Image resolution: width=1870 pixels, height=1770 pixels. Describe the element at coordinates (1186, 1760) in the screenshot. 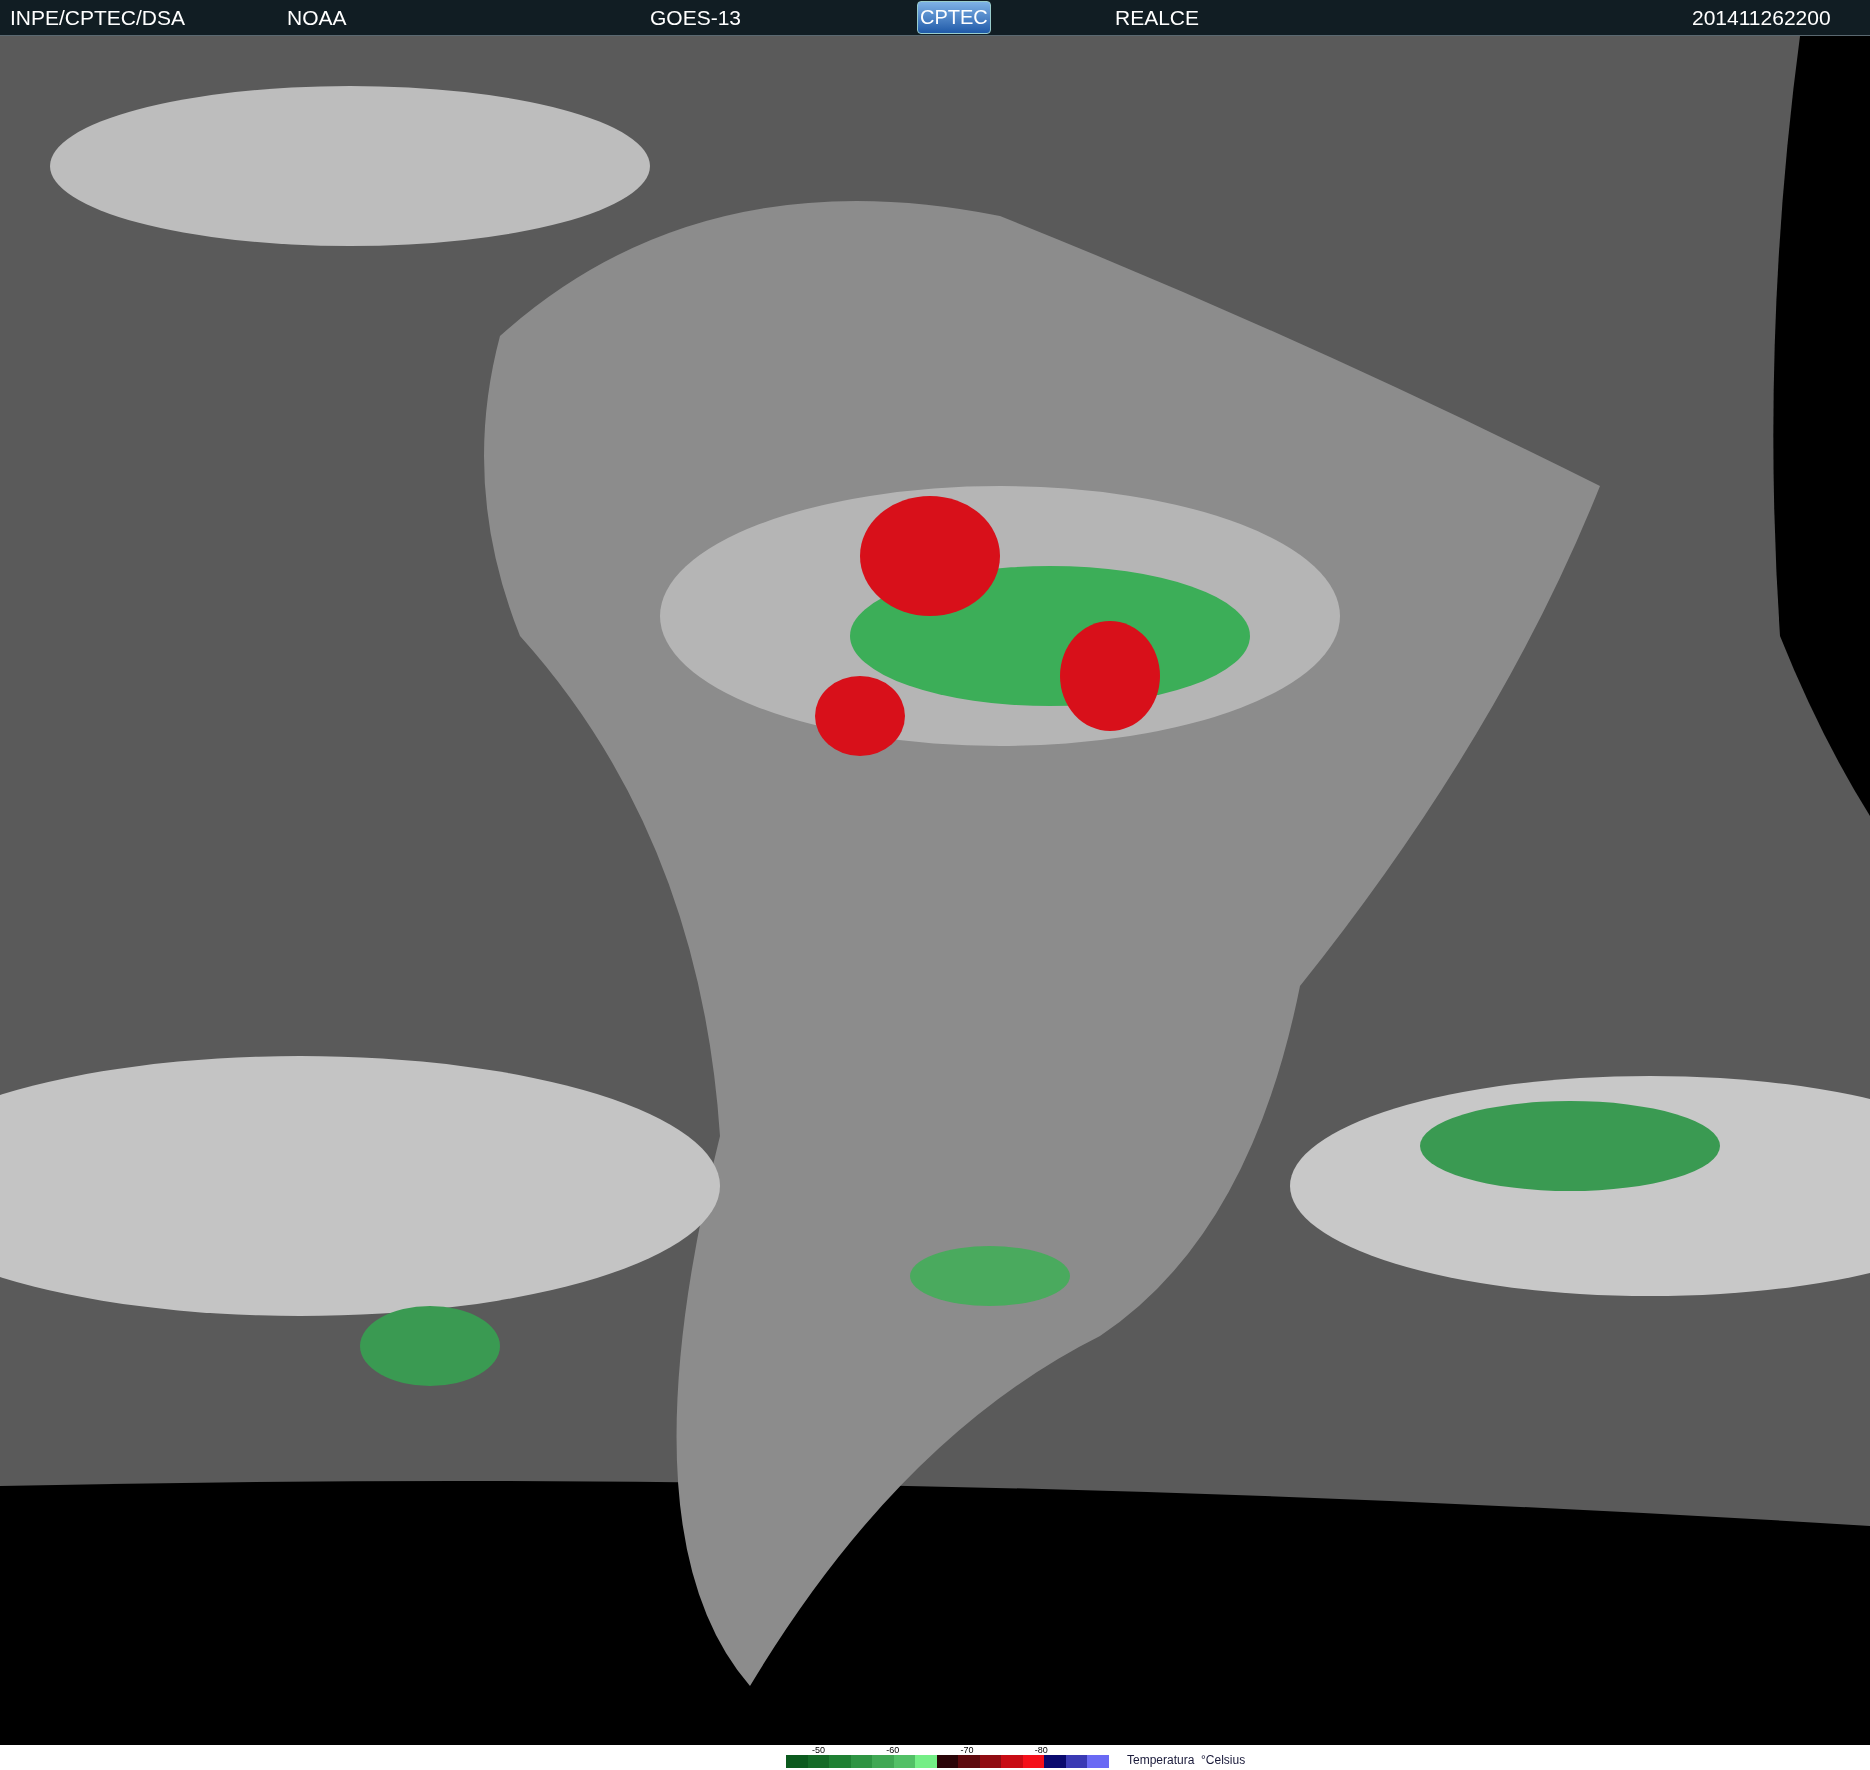

I see `legend-title: Temperatura °Celsius` at that location.